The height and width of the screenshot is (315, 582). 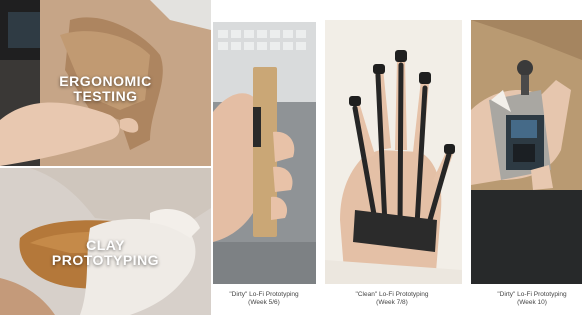 I want to click on caption-clean-week7-line1: "Clean" Lo-Fi Prototyping, so click(x=392, y=294).